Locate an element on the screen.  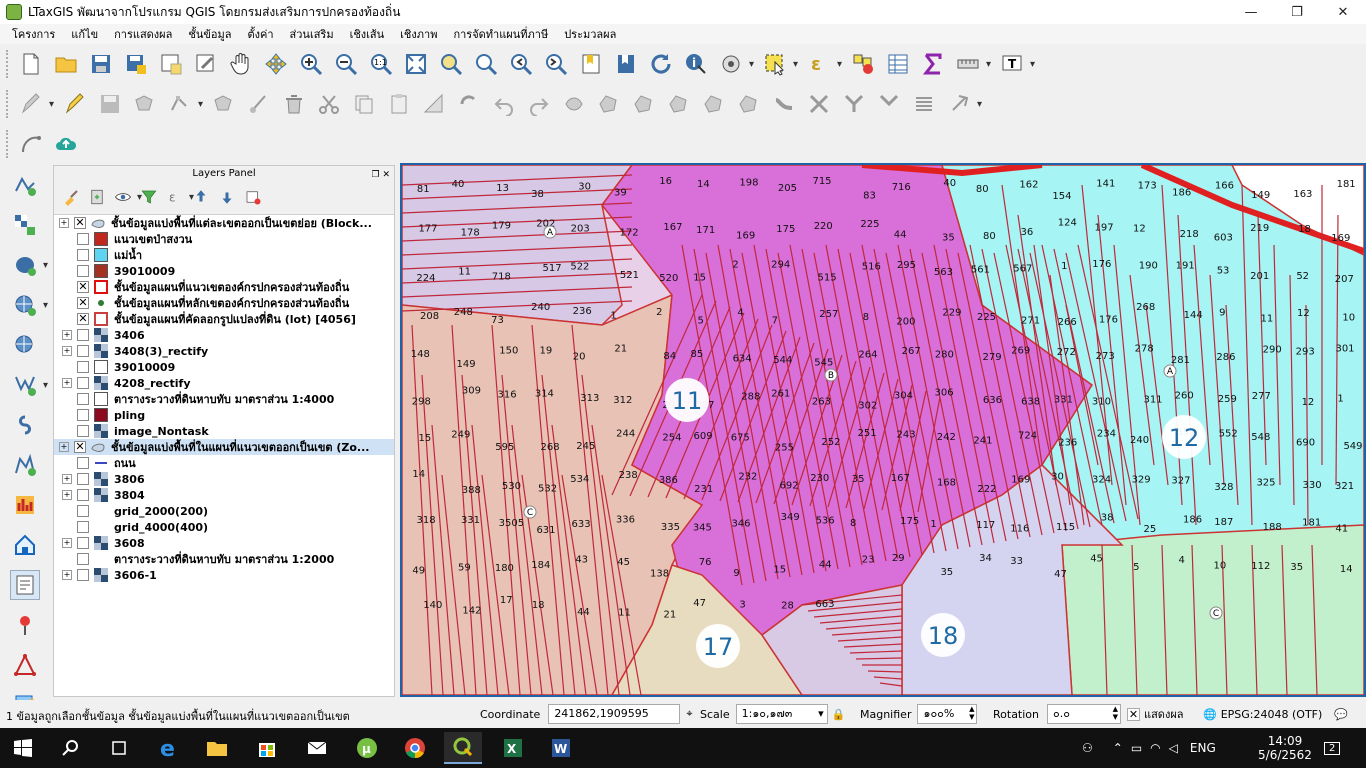
layer-row: pling is located at coordinates (224, 415).